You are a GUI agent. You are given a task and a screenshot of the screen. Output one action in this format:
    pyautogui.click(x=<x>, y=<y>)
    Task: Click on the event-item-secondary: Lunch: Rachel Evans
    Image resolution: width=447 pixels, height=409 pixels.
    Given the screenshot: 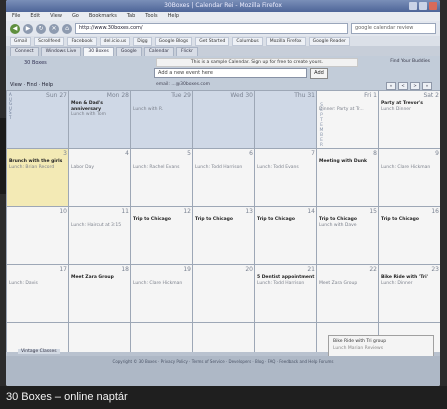 What is the action you would take?
    pyautogui.click(x=156, y=167)
    